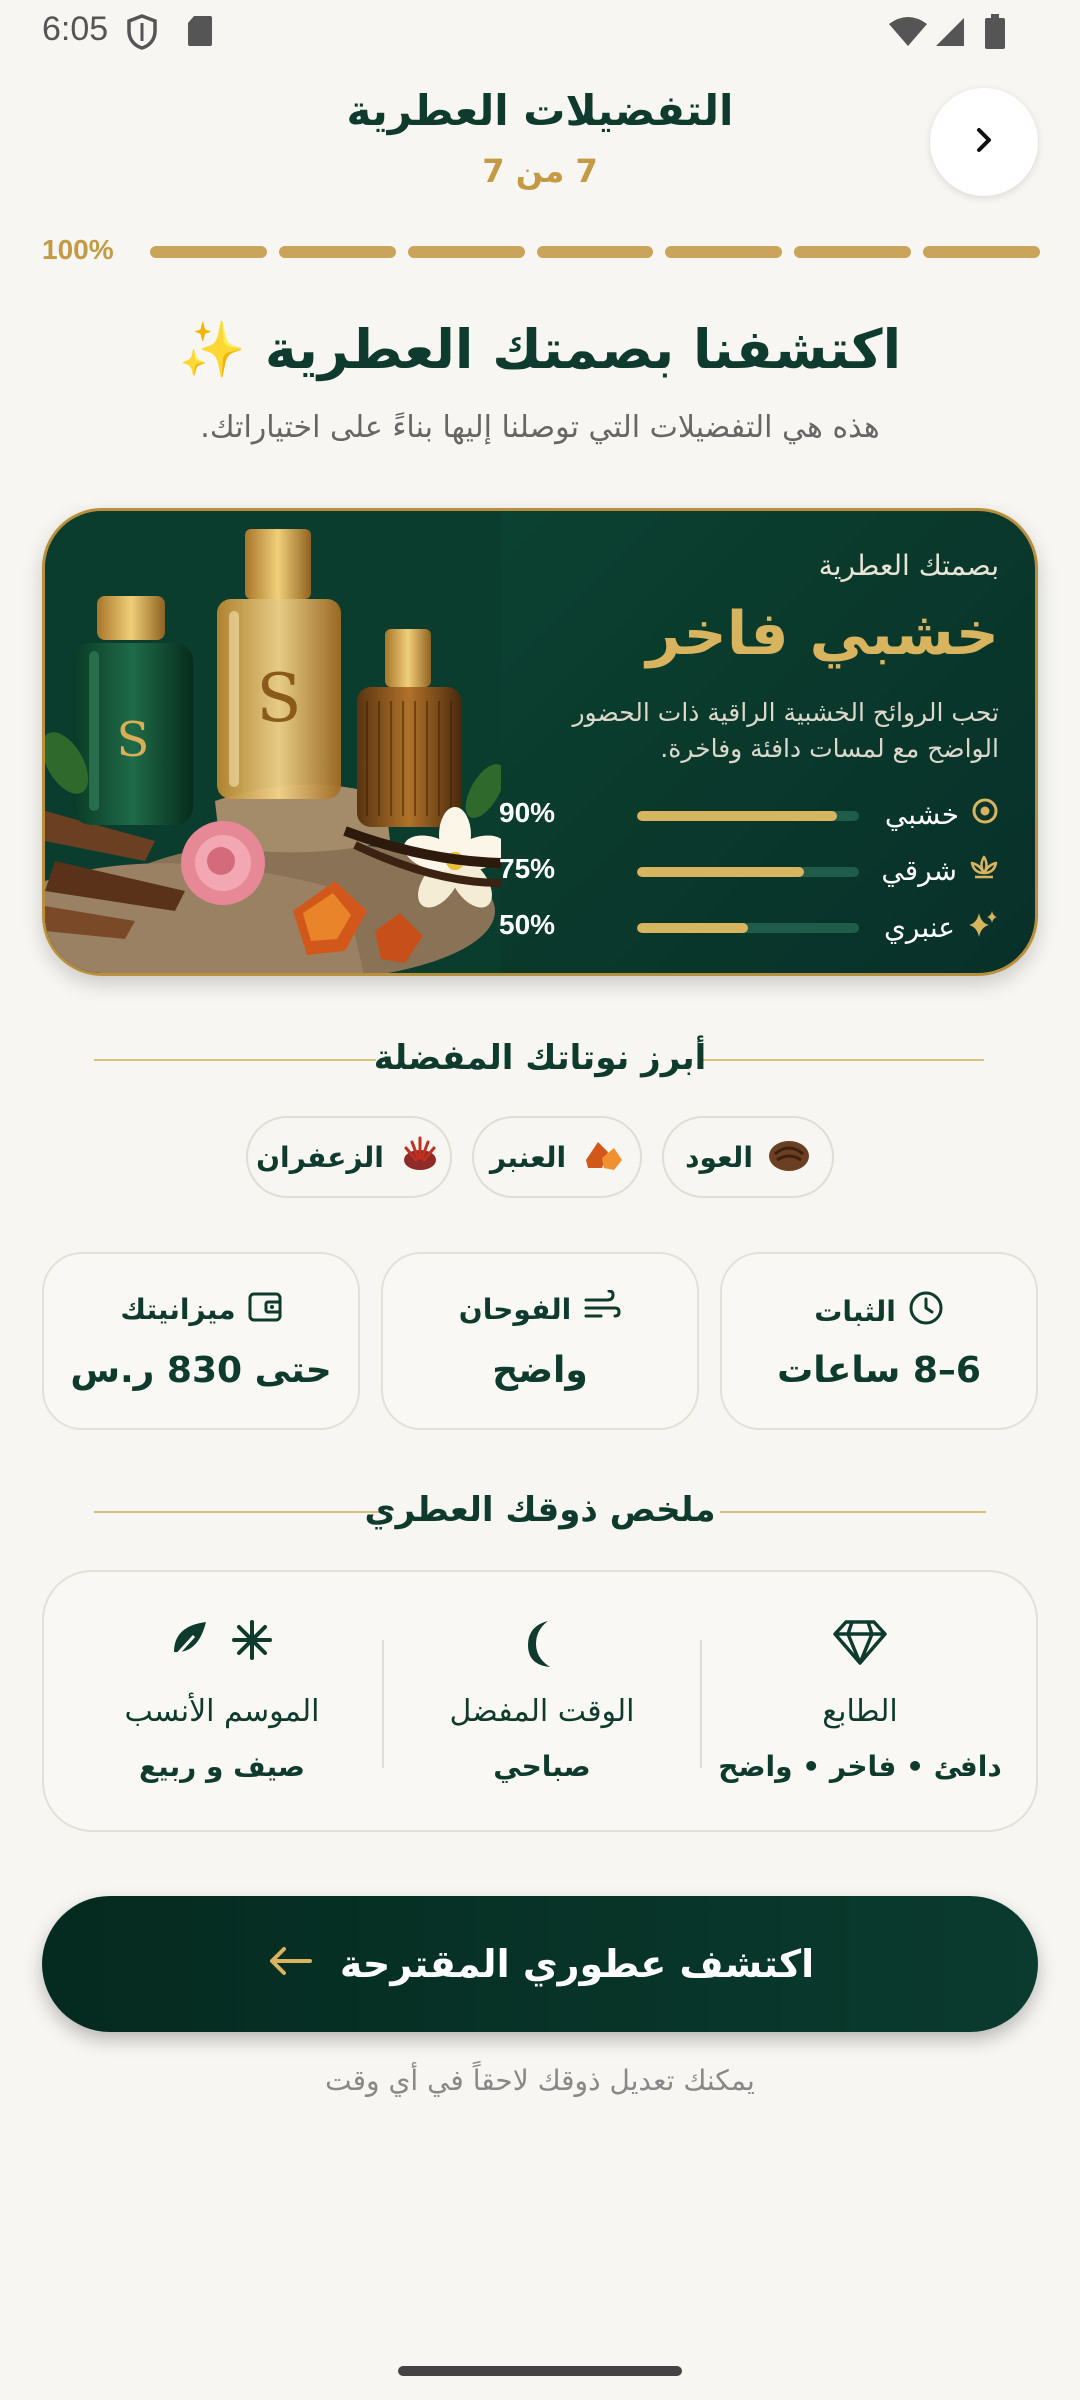 The image size is (1080, 2400). What do you see at coordinates (985, 814) in the screenshot?
I see `target-icon` at bounding box center [985, 814].